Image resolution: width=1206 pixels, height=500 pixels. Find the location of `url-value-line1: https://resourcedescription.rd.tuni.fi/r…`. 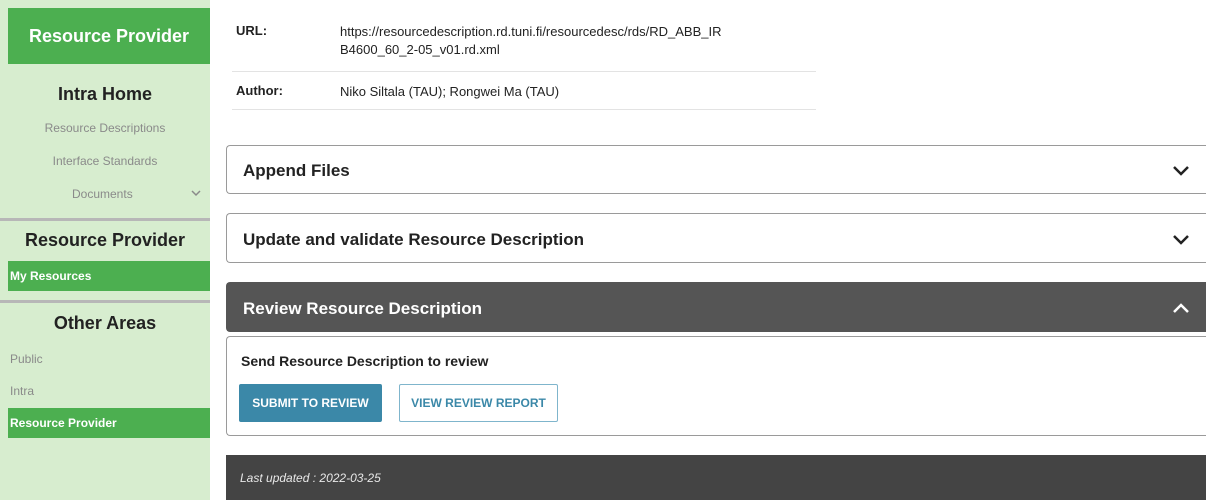

url-value-line1: https://resourcedescription.rd.tuni.fi/r… is located at coordinates (531, 31).